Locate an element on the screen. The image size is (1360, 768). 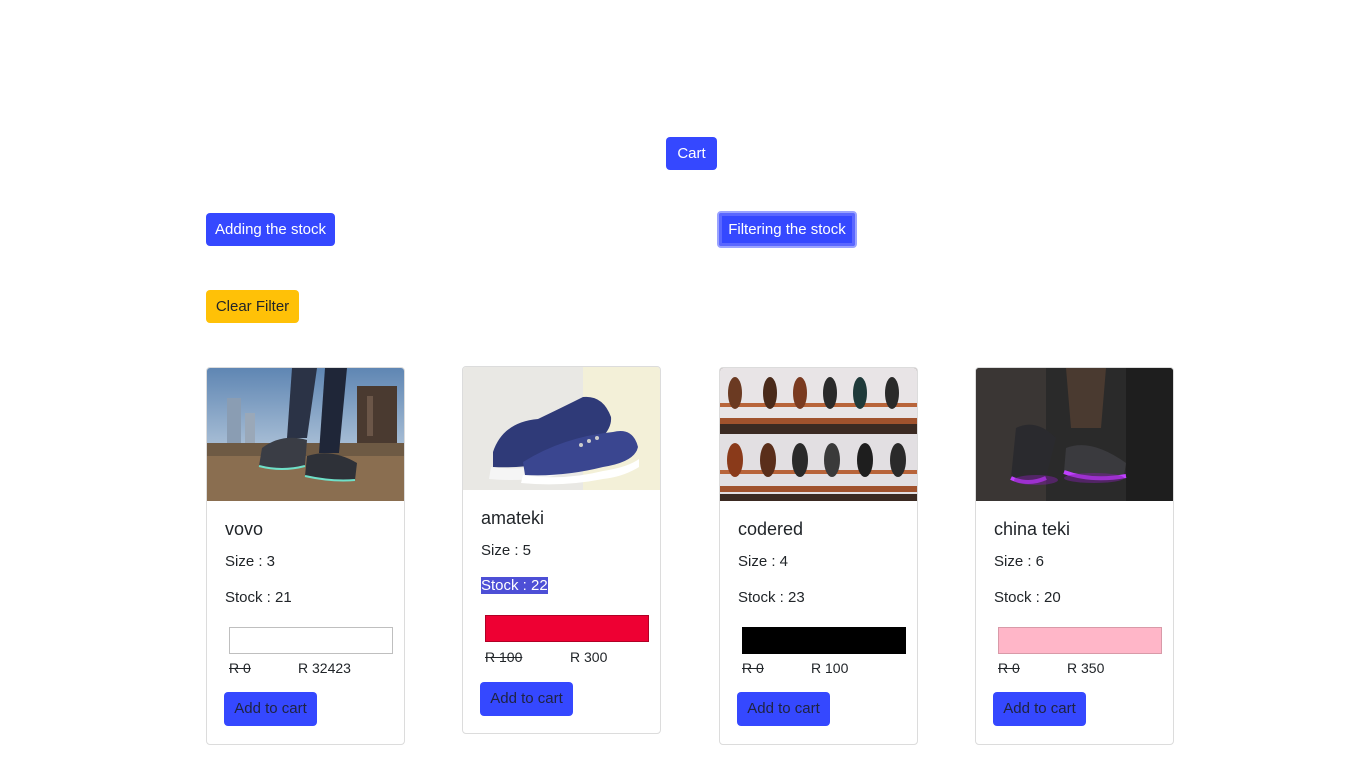
old-price: R 100 is located at coordinates (504, 657).